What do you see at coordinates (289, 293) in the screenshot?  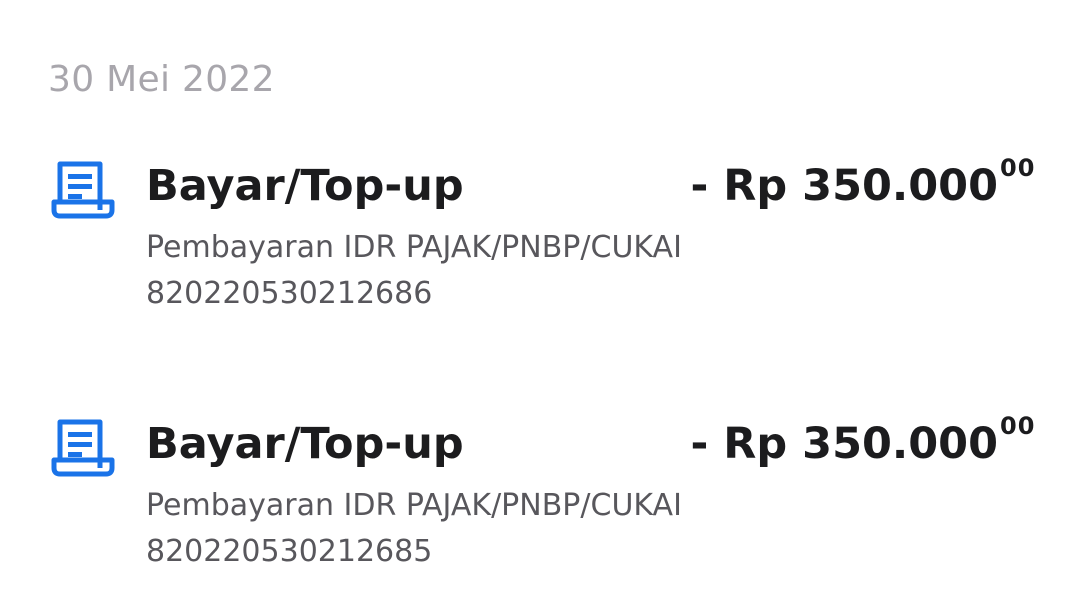 I see `transaction-reference: 820220530212686` at bounding box center [289, 293].